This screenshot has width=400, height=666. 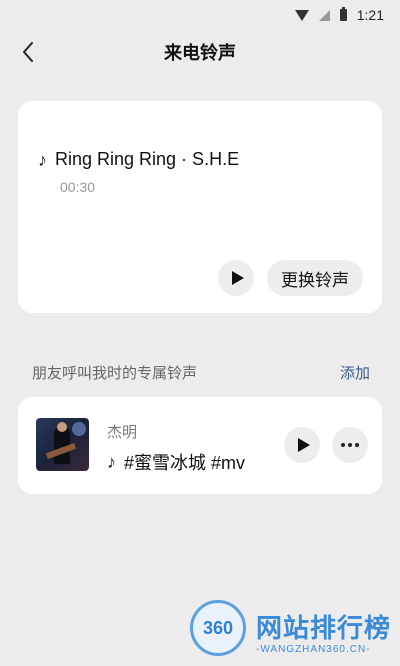 What do you see at coordinates (147, 159) in the screenshot?
I see `current-song-title: Ring Ring Ring · S.H.E` at bounding box center [147, 159].